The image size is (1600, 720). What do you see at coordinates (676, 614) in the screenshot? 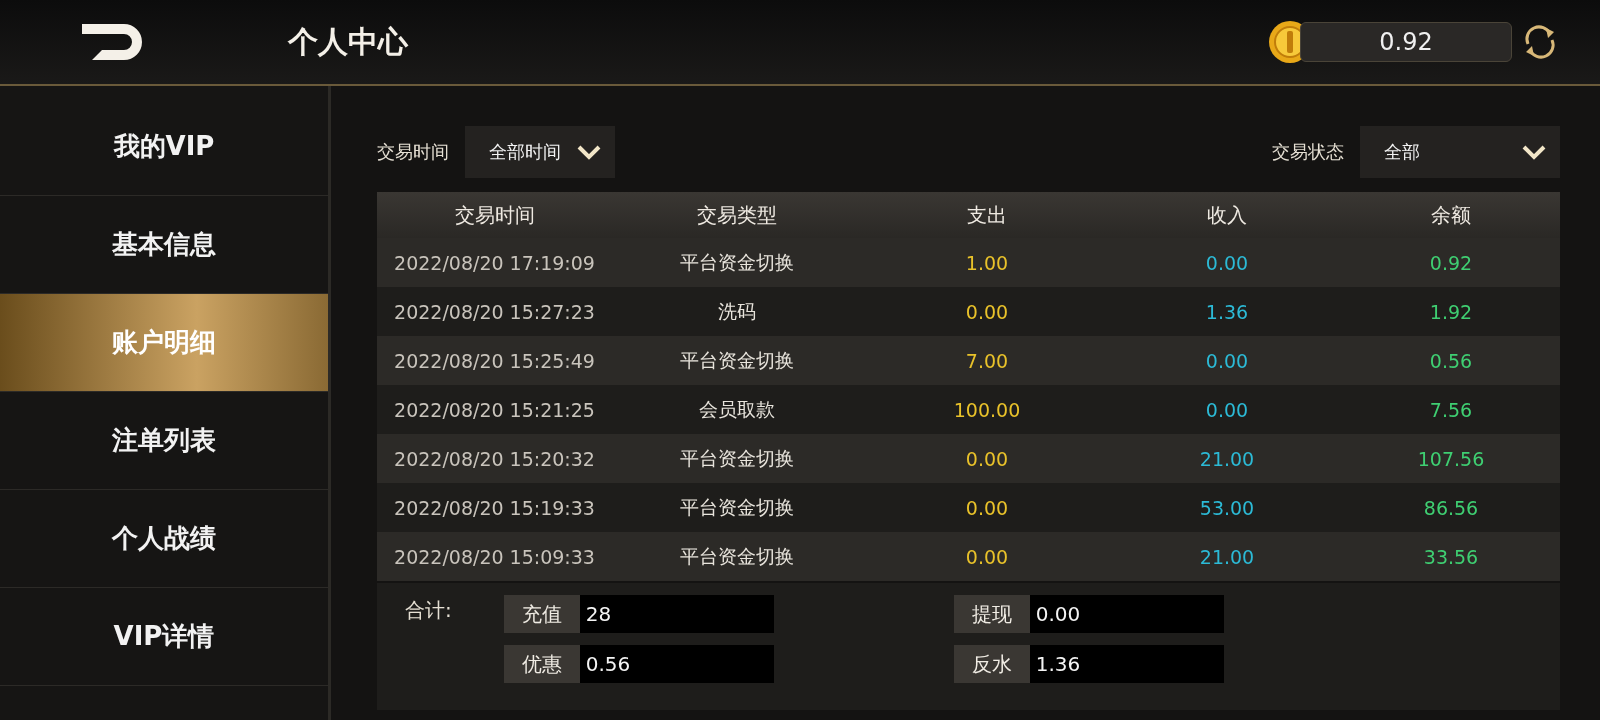
I see `value-field: 28` at bounding box center [676, 614].